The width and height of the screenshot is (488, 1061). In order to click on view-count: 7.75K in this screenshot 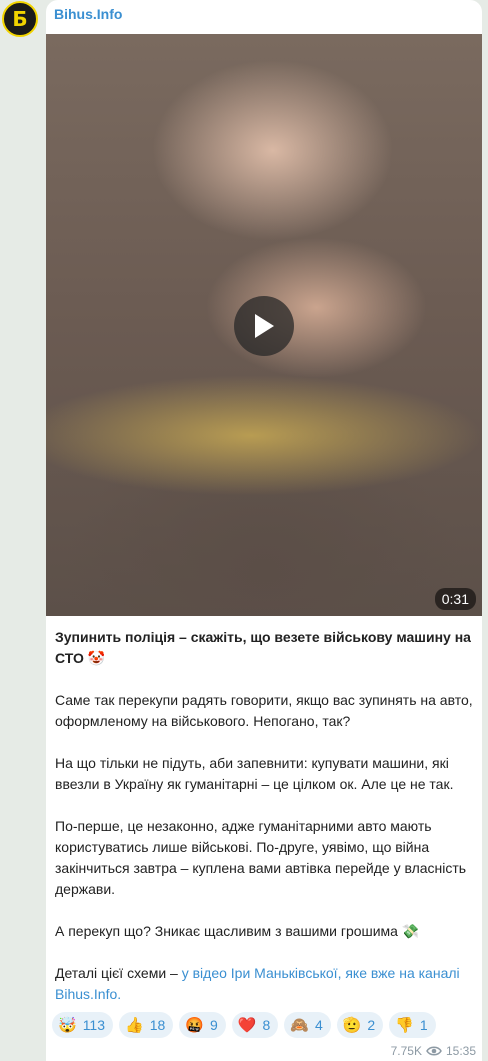, I will do `click(406, 1051)`.